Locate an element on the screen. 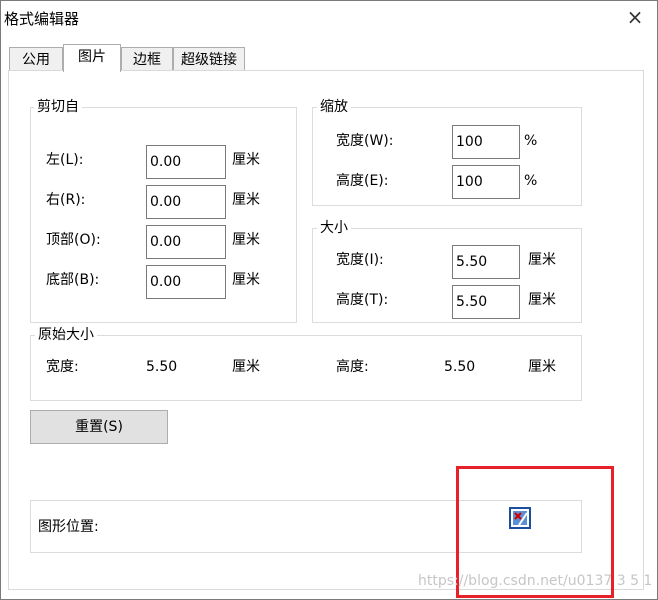 Image resolution: width=658 pixels, height=600 pixels. original-width-unit: 厘米 is located at coordinates (246, 367).